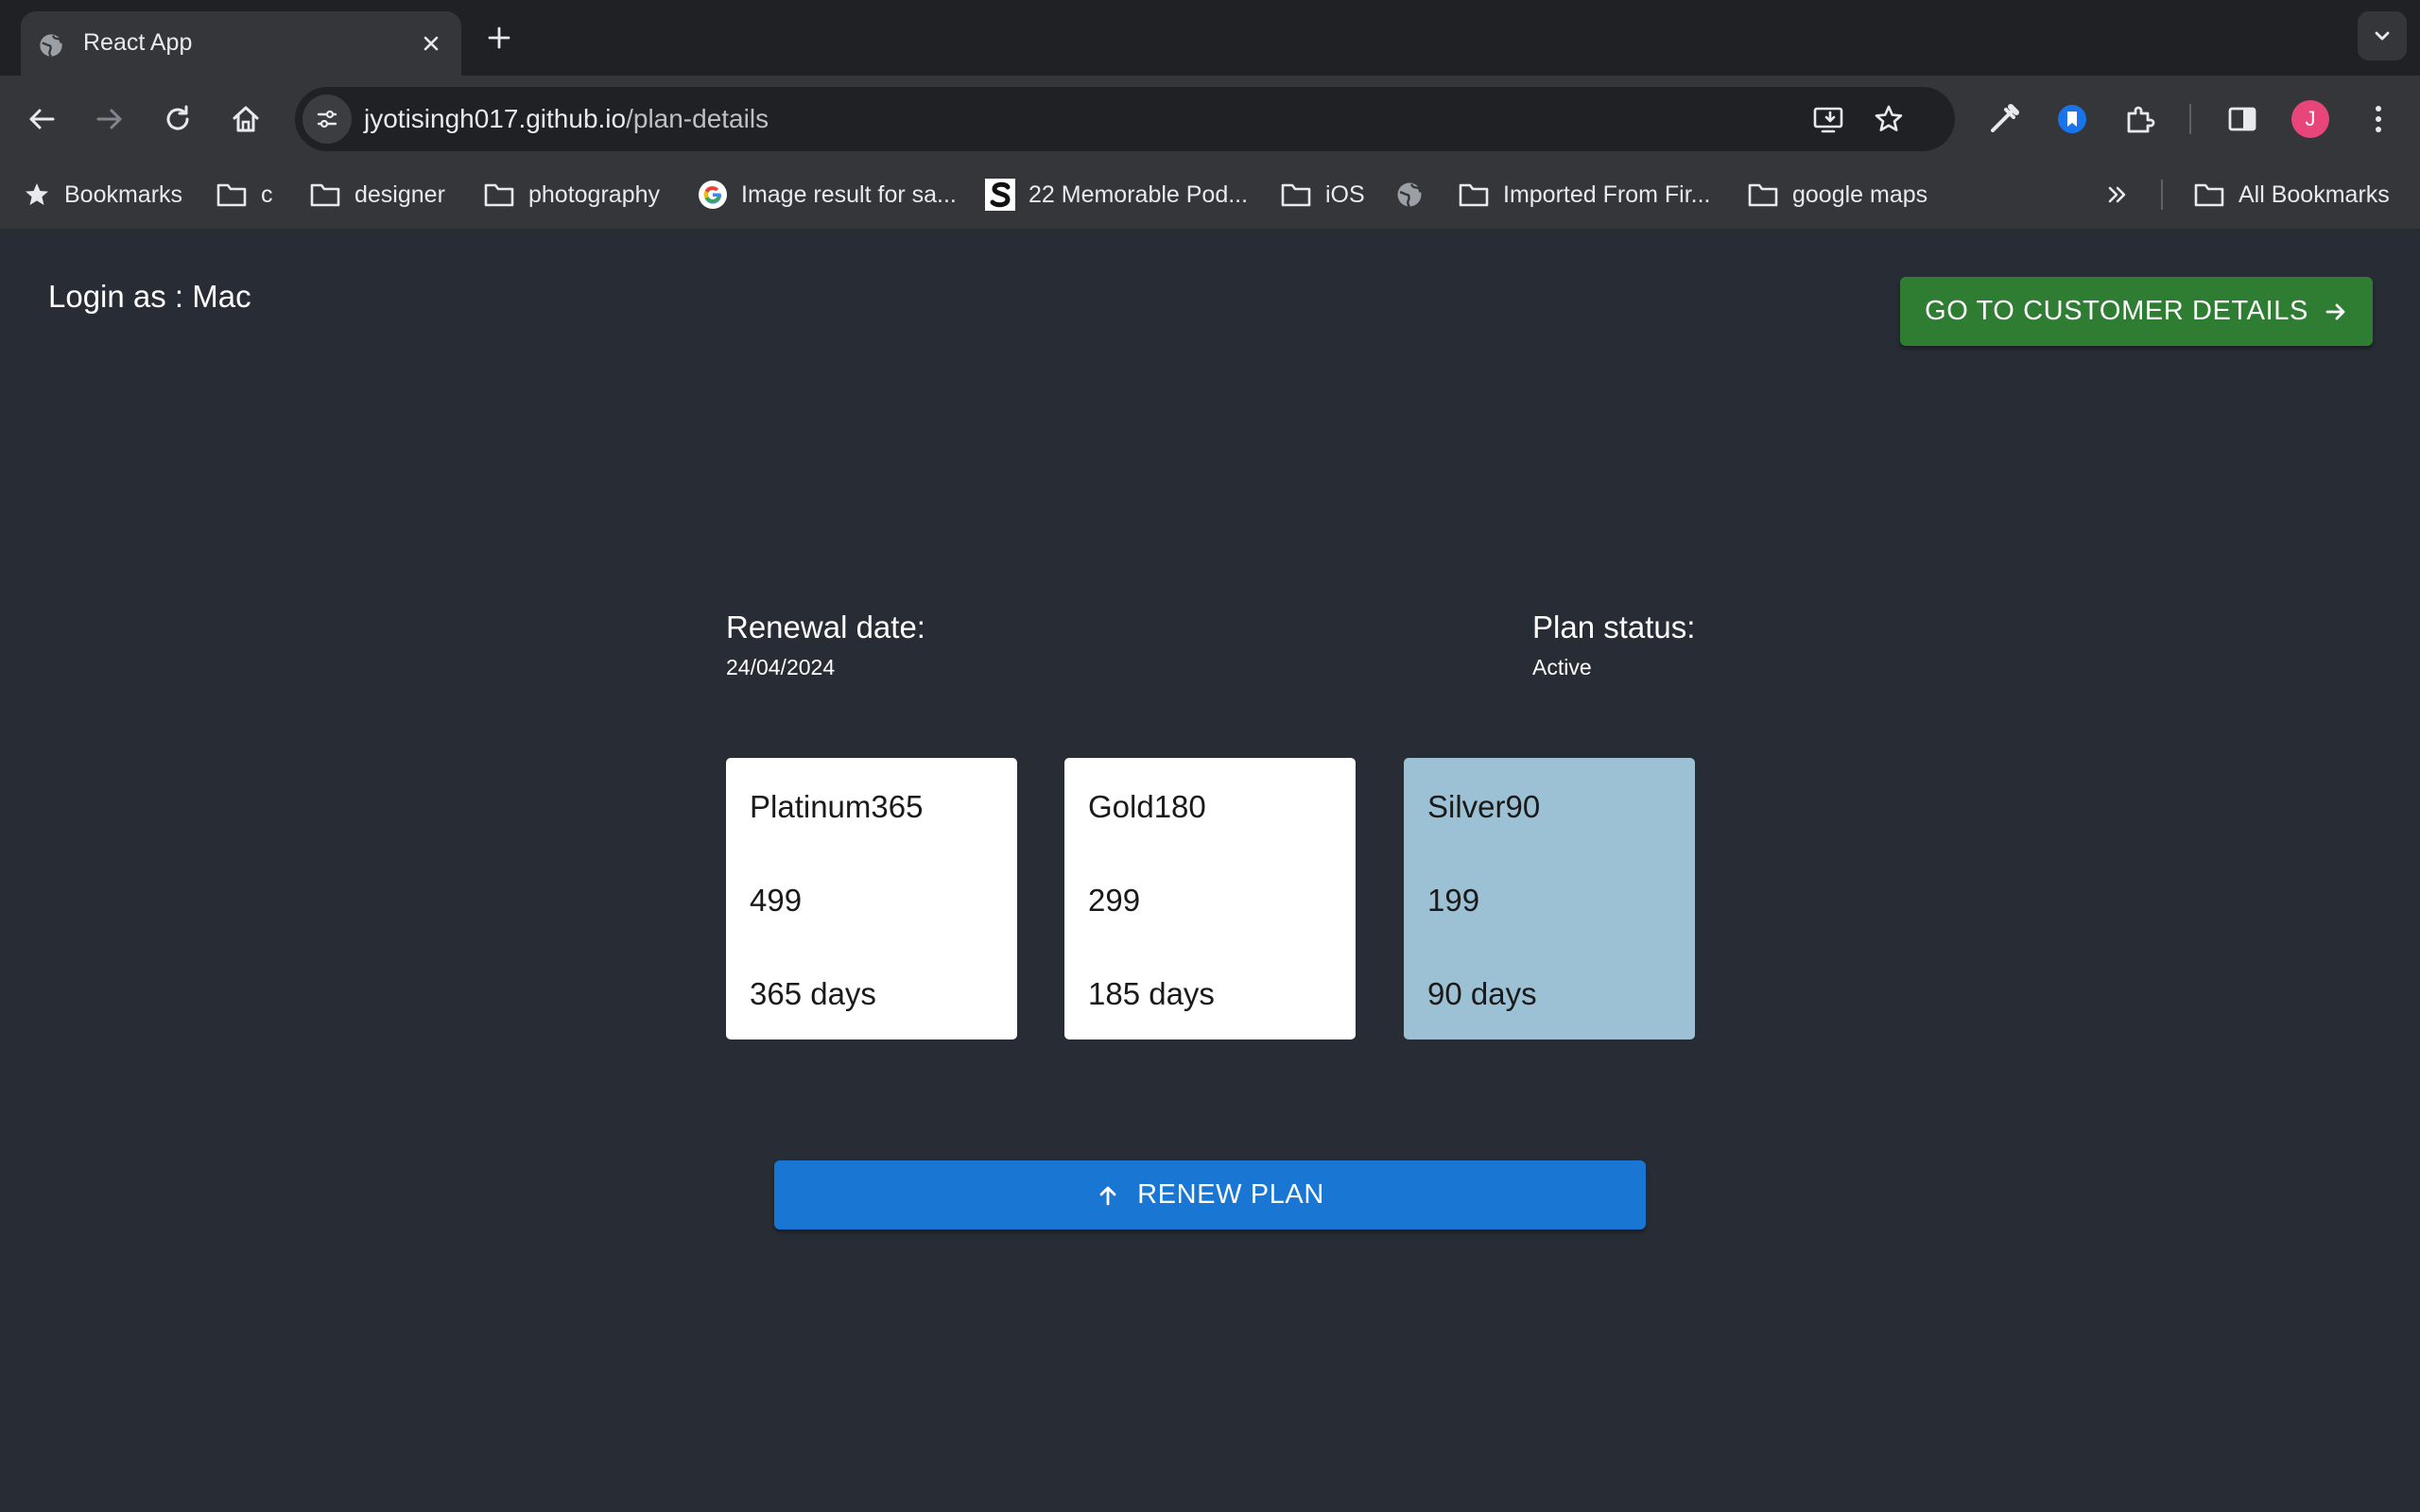  I want to click on url-path: /plan-details, so click(697, 118).